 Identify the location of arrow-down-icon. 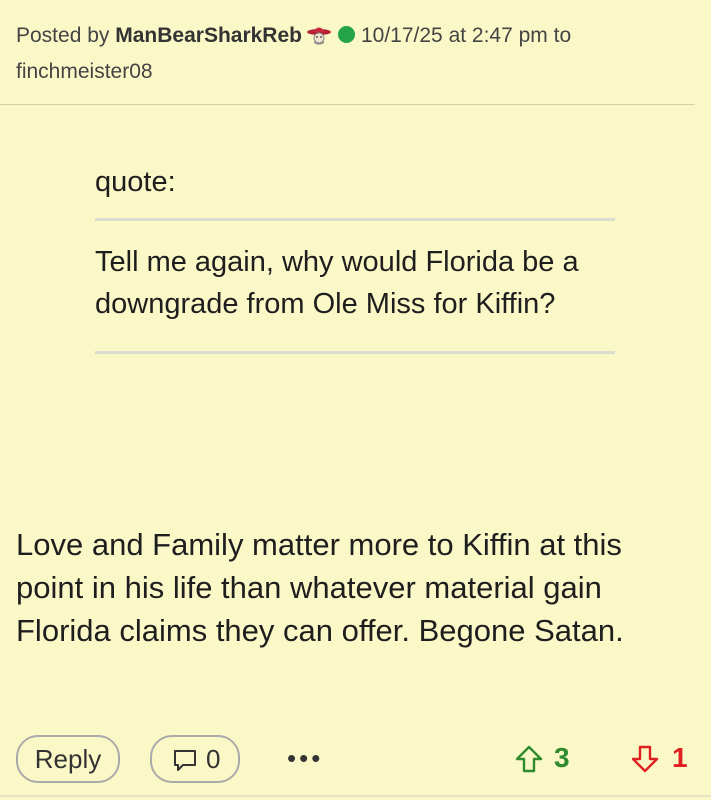
(645, 759).